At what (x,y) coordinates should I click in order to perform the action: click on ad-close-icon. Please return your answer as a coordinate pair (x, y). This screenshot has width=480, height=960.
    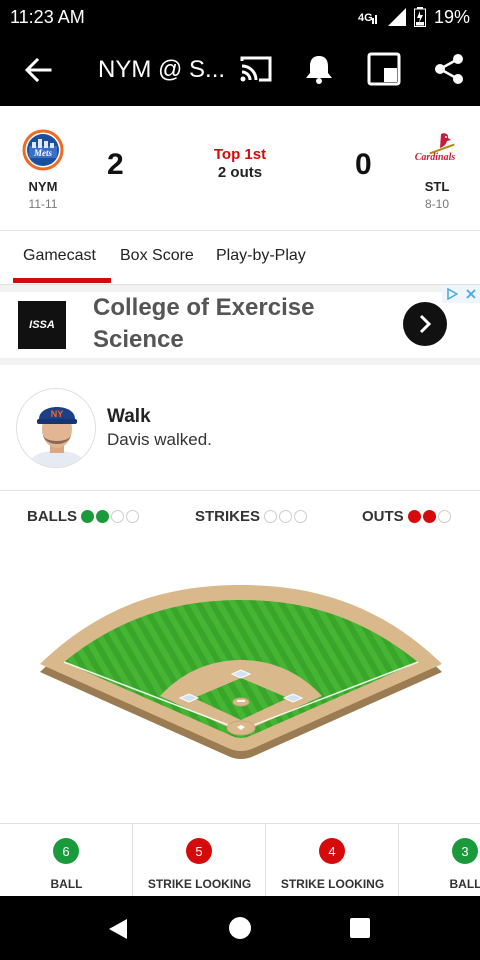
    Looking at the image, I should click on (470, 294).